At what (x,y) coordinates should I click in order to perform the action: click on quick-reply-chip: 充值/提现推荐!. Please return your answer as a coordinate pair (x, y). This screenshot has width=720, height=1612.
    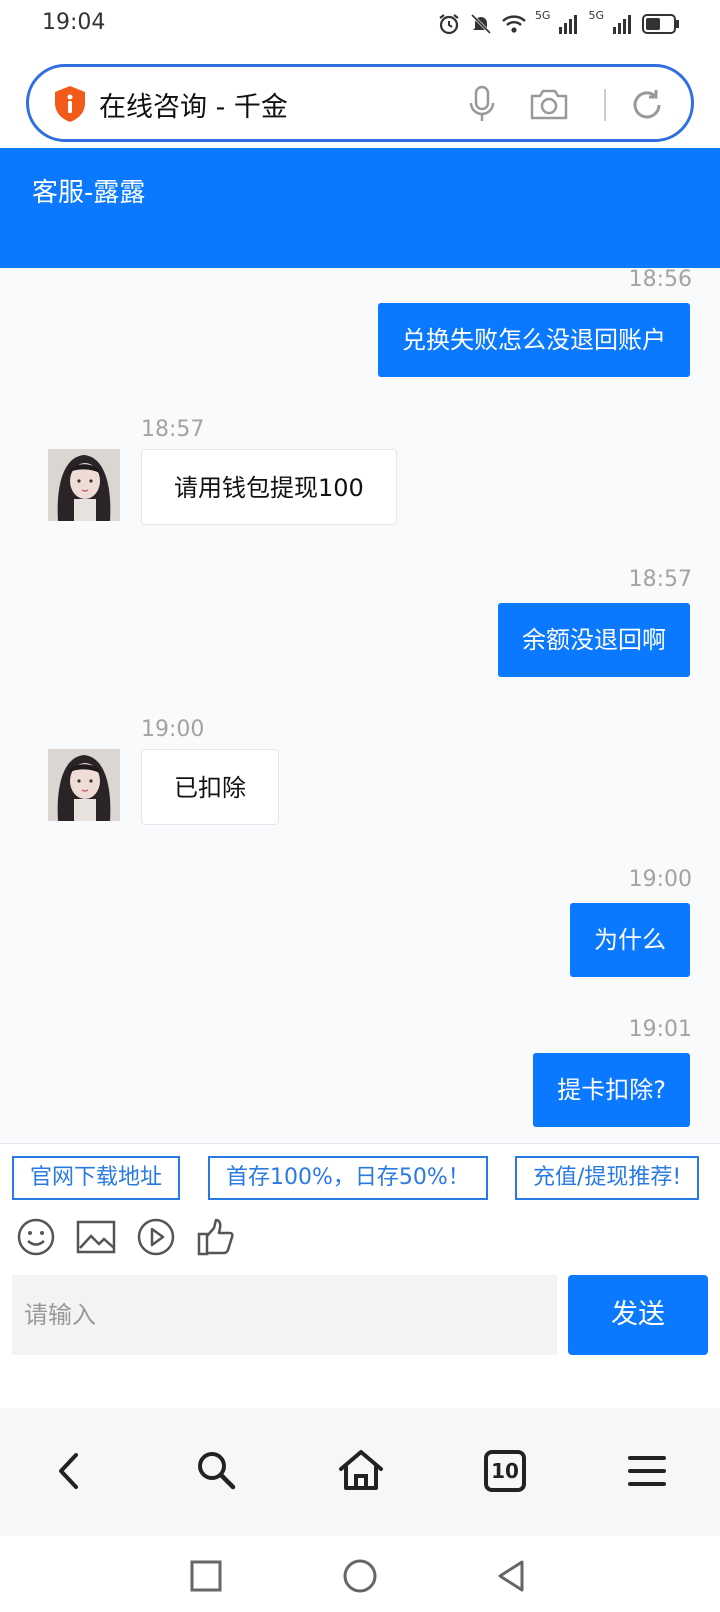
    Looking at the image, I should click on (607, 1178).